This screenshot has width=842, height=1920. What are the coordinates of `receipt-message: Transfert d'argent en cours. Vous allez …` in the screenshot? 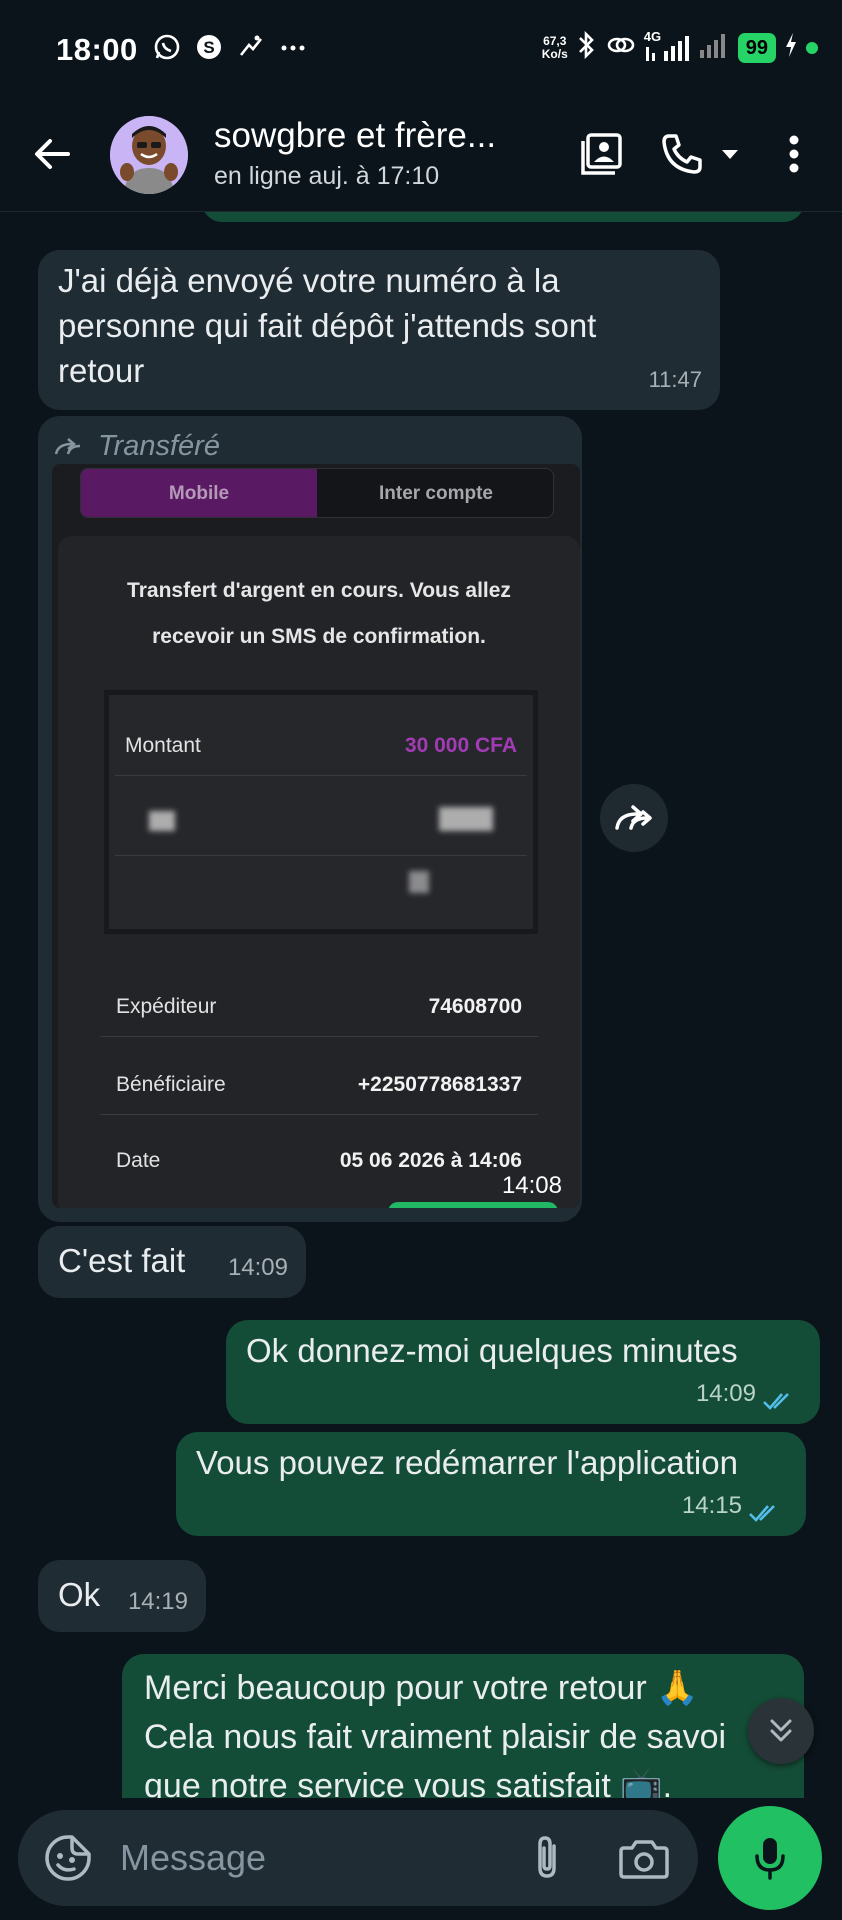 It's located at (319, 613).